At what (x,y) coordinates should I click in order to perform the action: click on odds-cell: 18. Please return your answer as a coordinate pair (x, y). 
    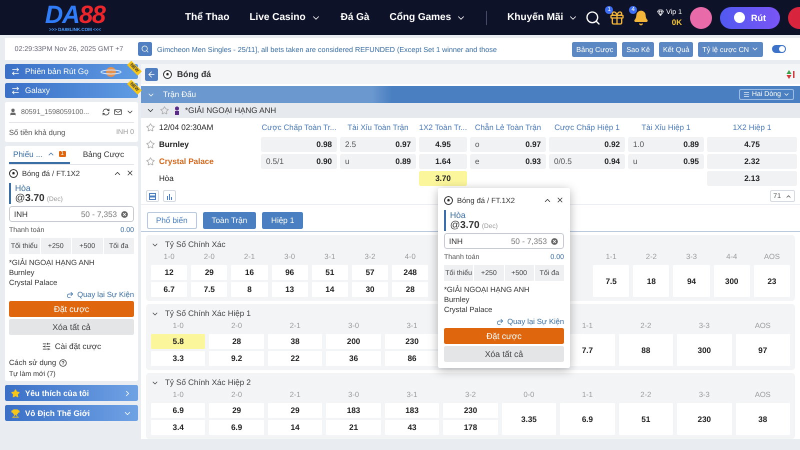
    Looking at the image, I should click on (651, 281).